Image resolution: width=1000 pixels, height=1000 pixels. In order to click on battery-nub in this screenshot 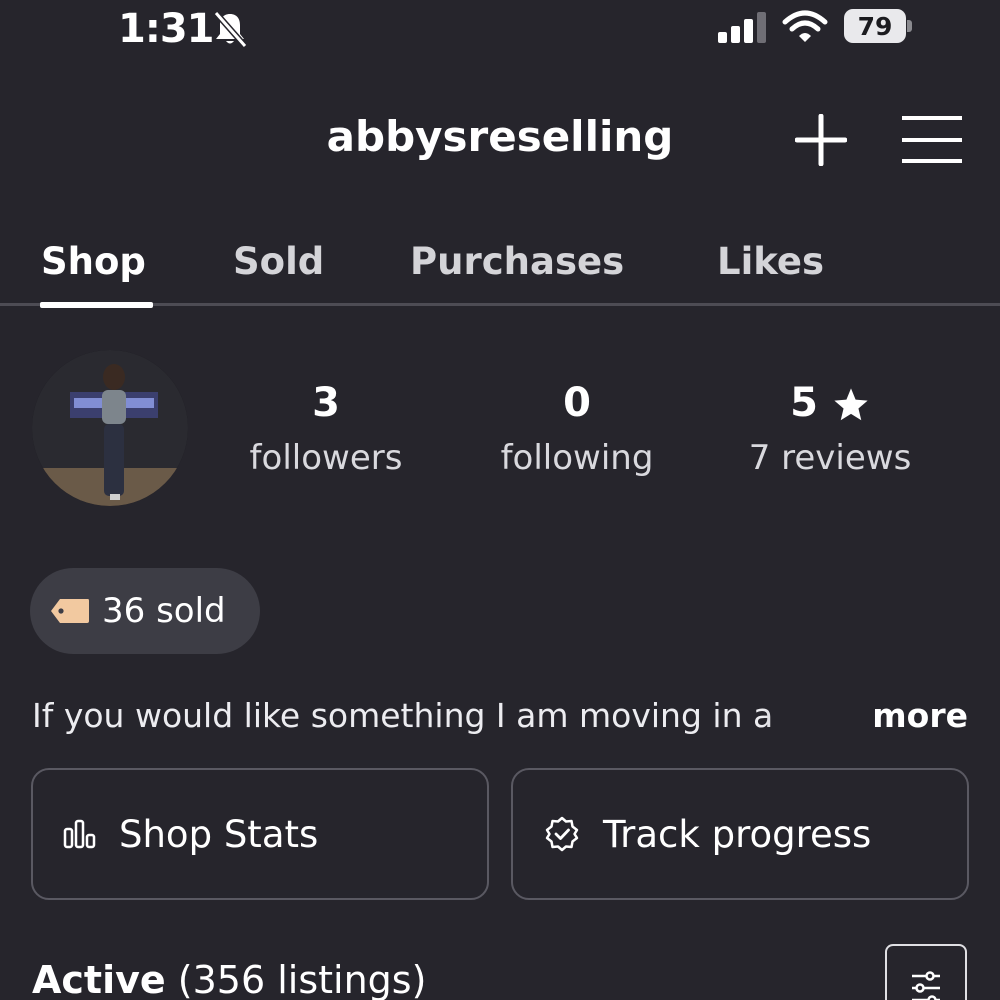, I will do `click(909, 26)`.